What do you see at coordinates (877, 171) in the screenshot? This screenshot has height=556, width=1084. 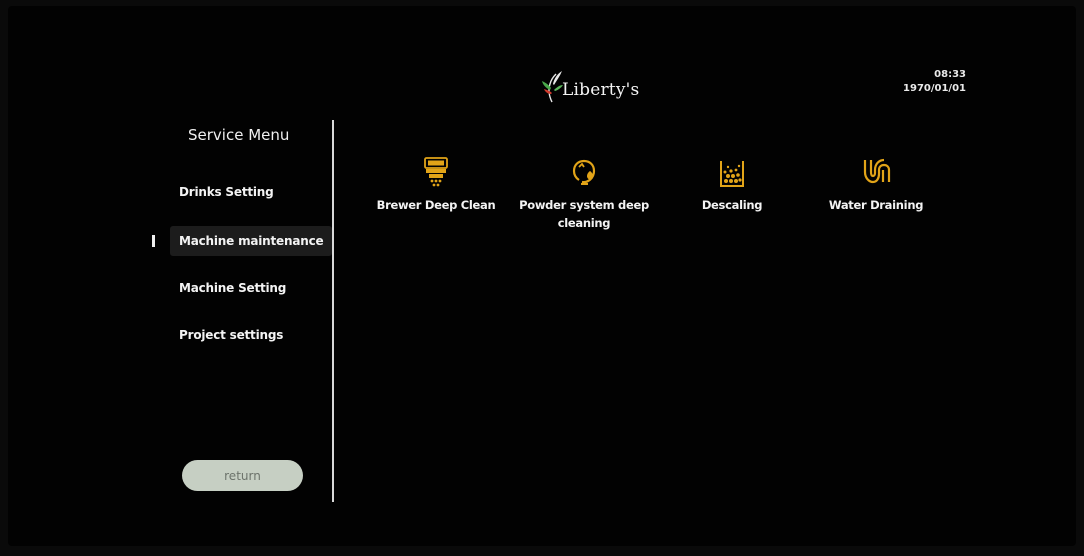 I see `water-drain-icon` at bounding box center [877, 171].